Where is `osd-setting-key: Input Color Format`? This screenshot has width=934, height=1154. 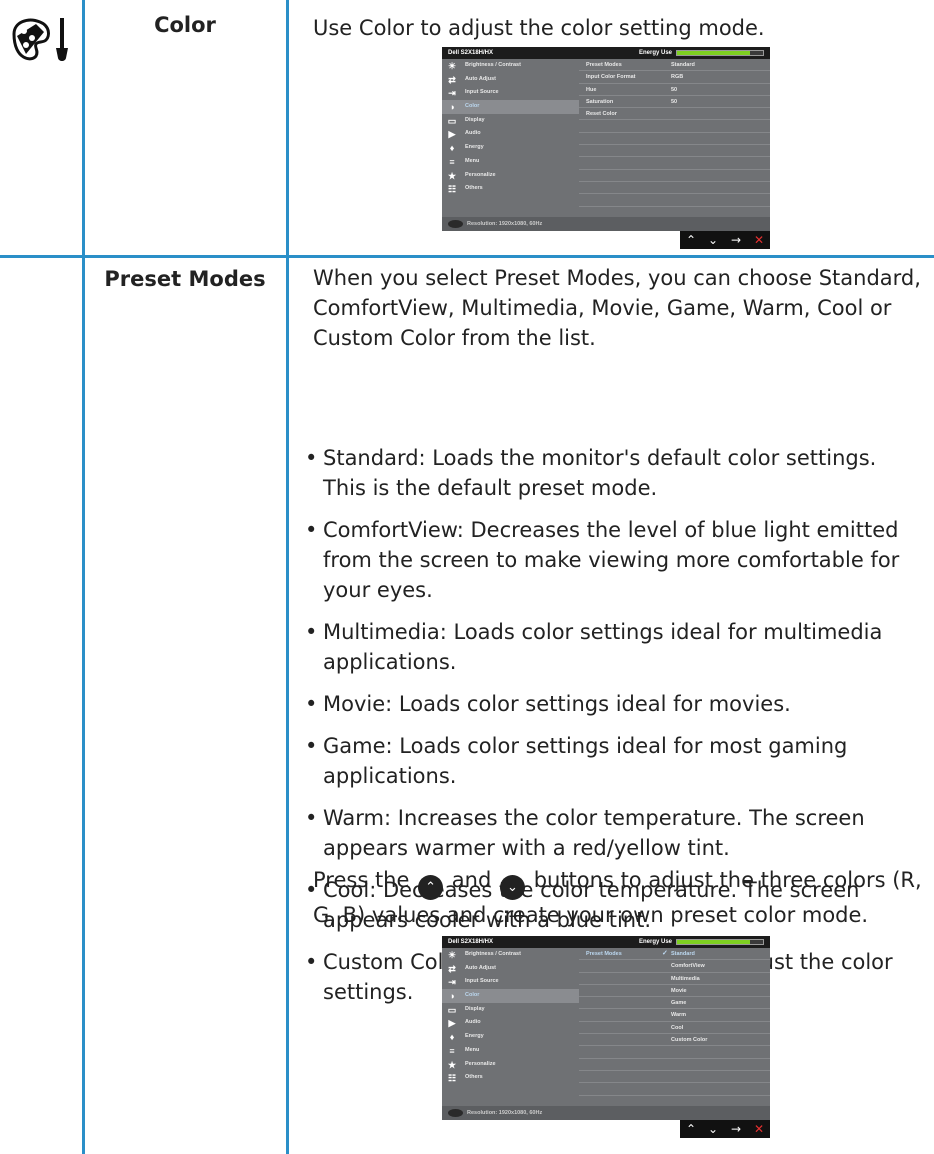
osd-setting-key: Input Color Format is located at coordinates (611, 77).